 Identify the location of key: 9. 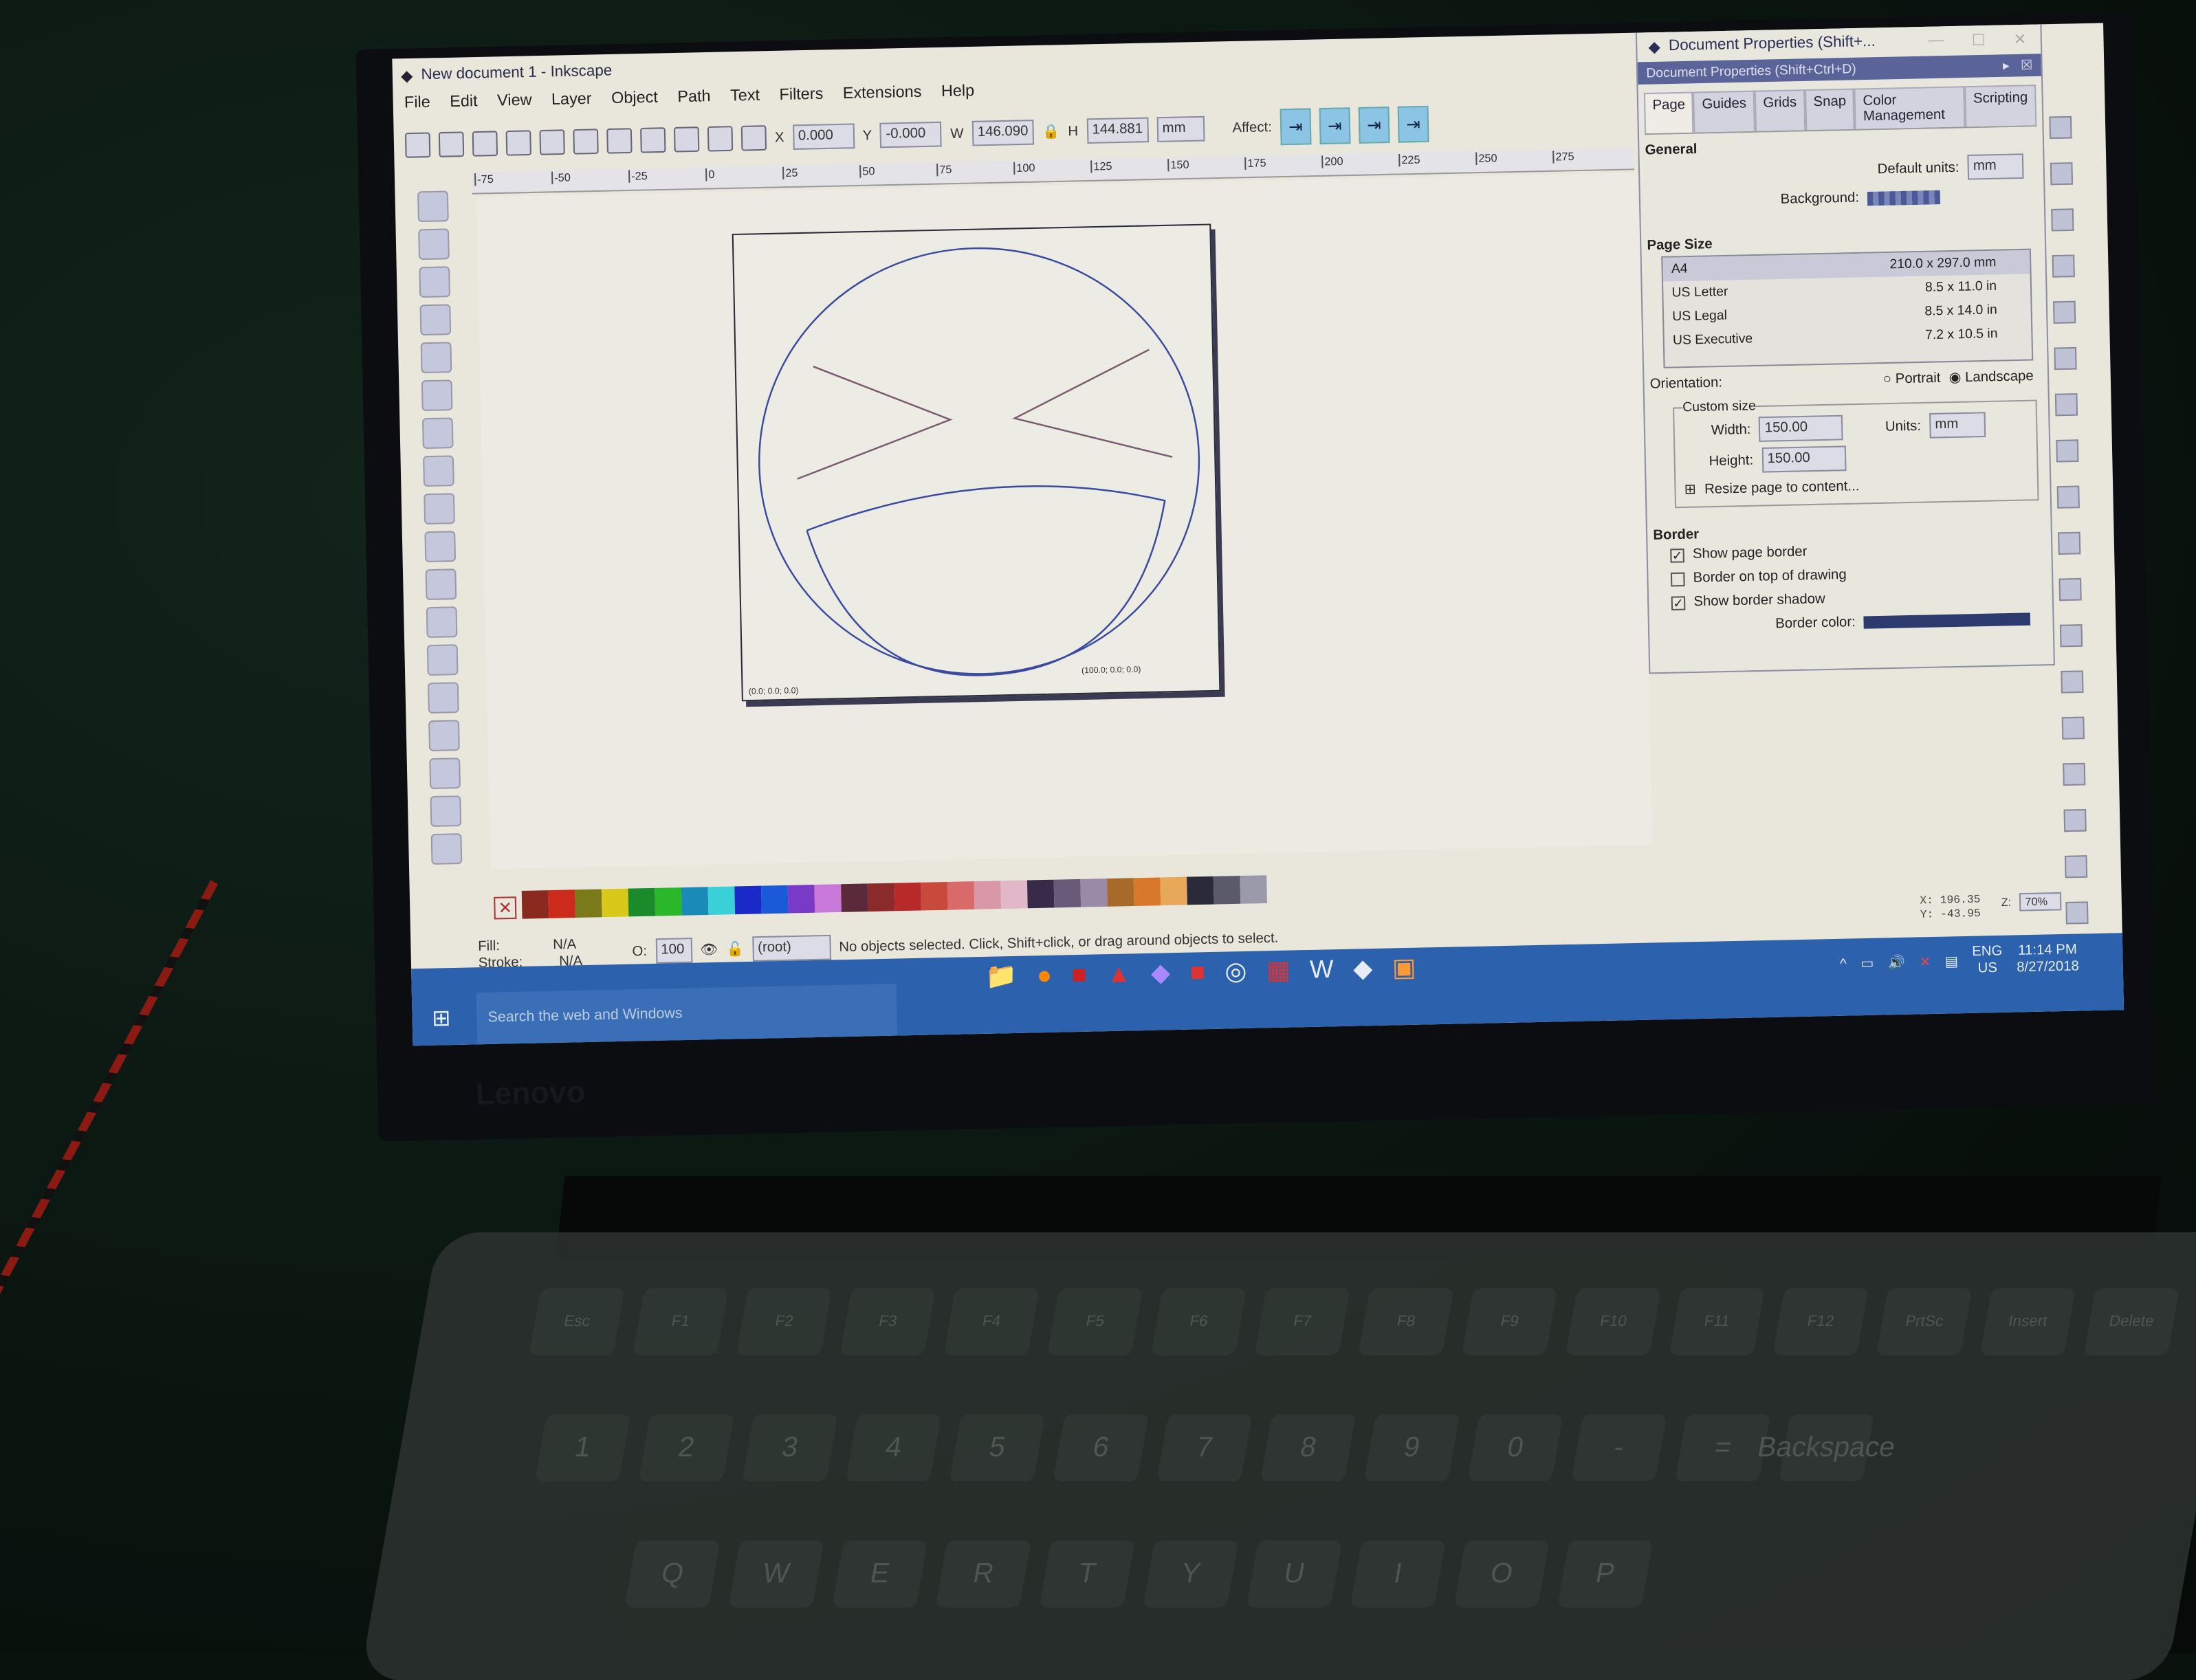
(1411, 1448).